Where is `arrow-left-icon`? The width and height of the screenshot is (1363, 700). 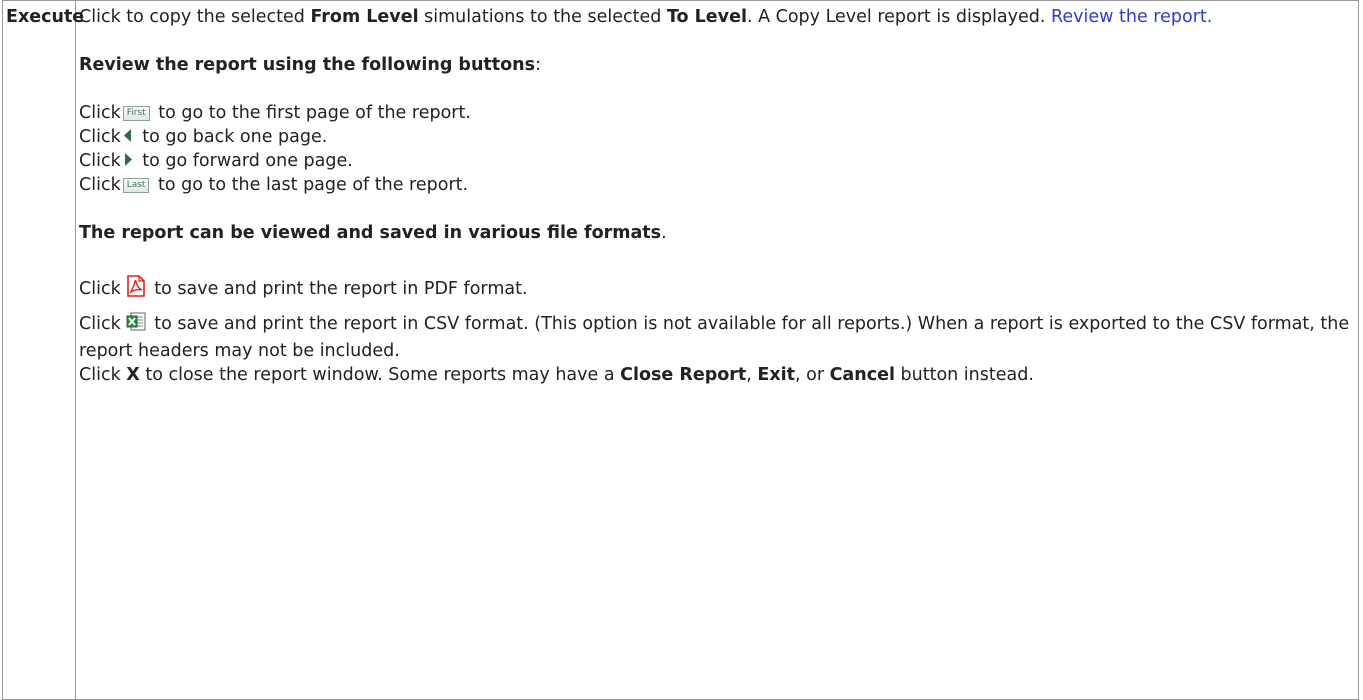 arrow-left-icon is located at coordinates (127, 137).